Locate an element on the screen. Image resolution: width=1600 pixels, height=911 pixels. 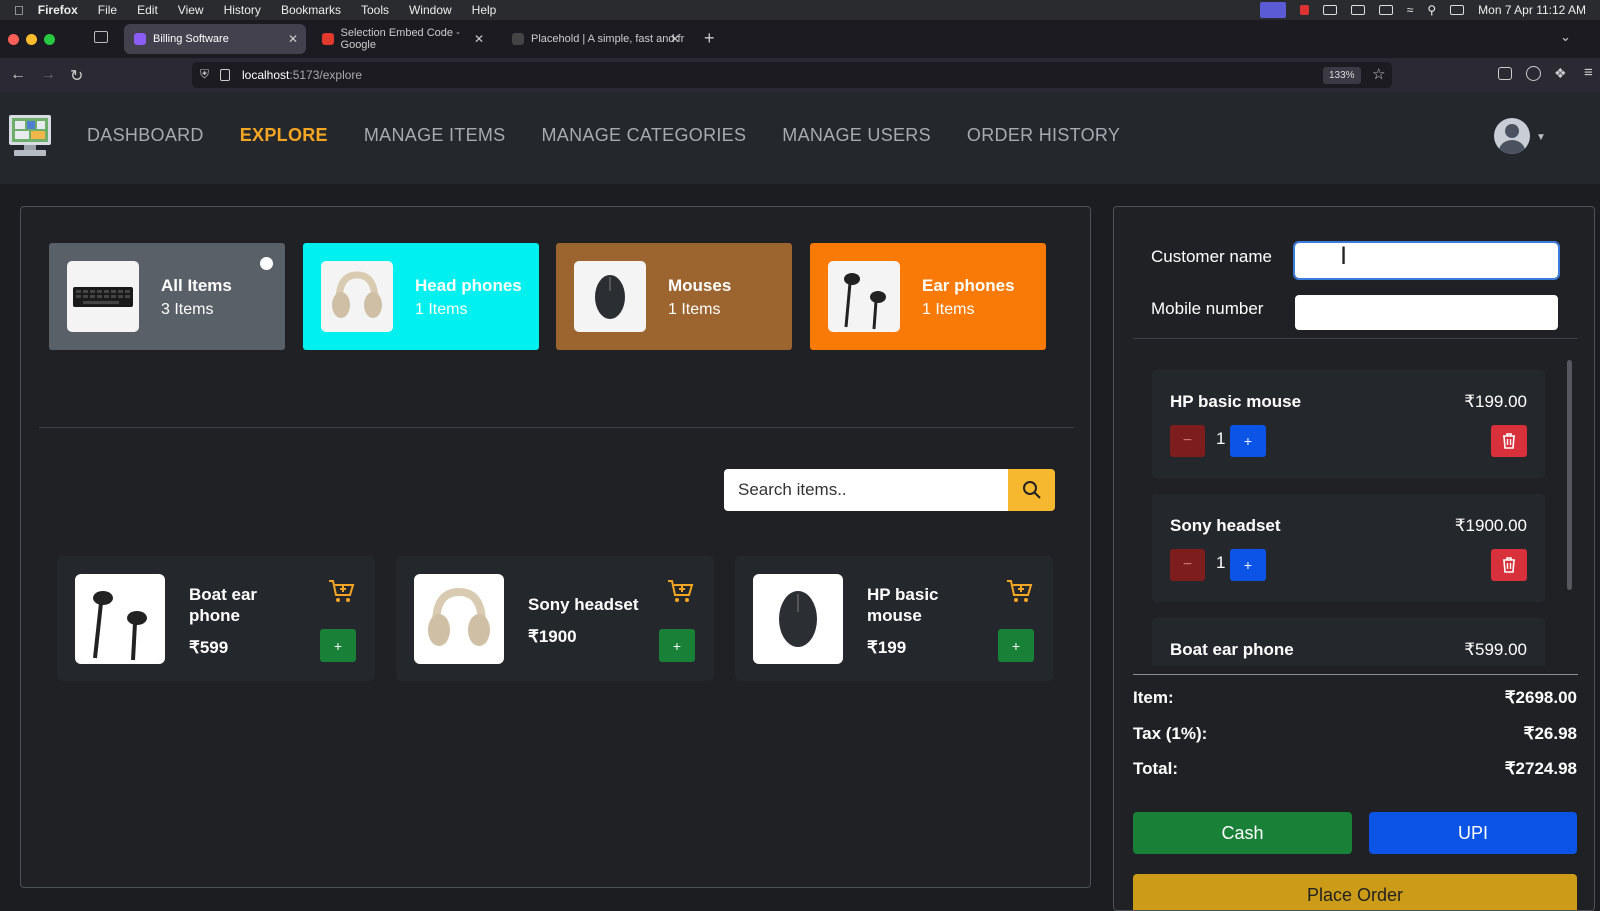
shield-icon: ⛨ is located at coordinates (204, 74).